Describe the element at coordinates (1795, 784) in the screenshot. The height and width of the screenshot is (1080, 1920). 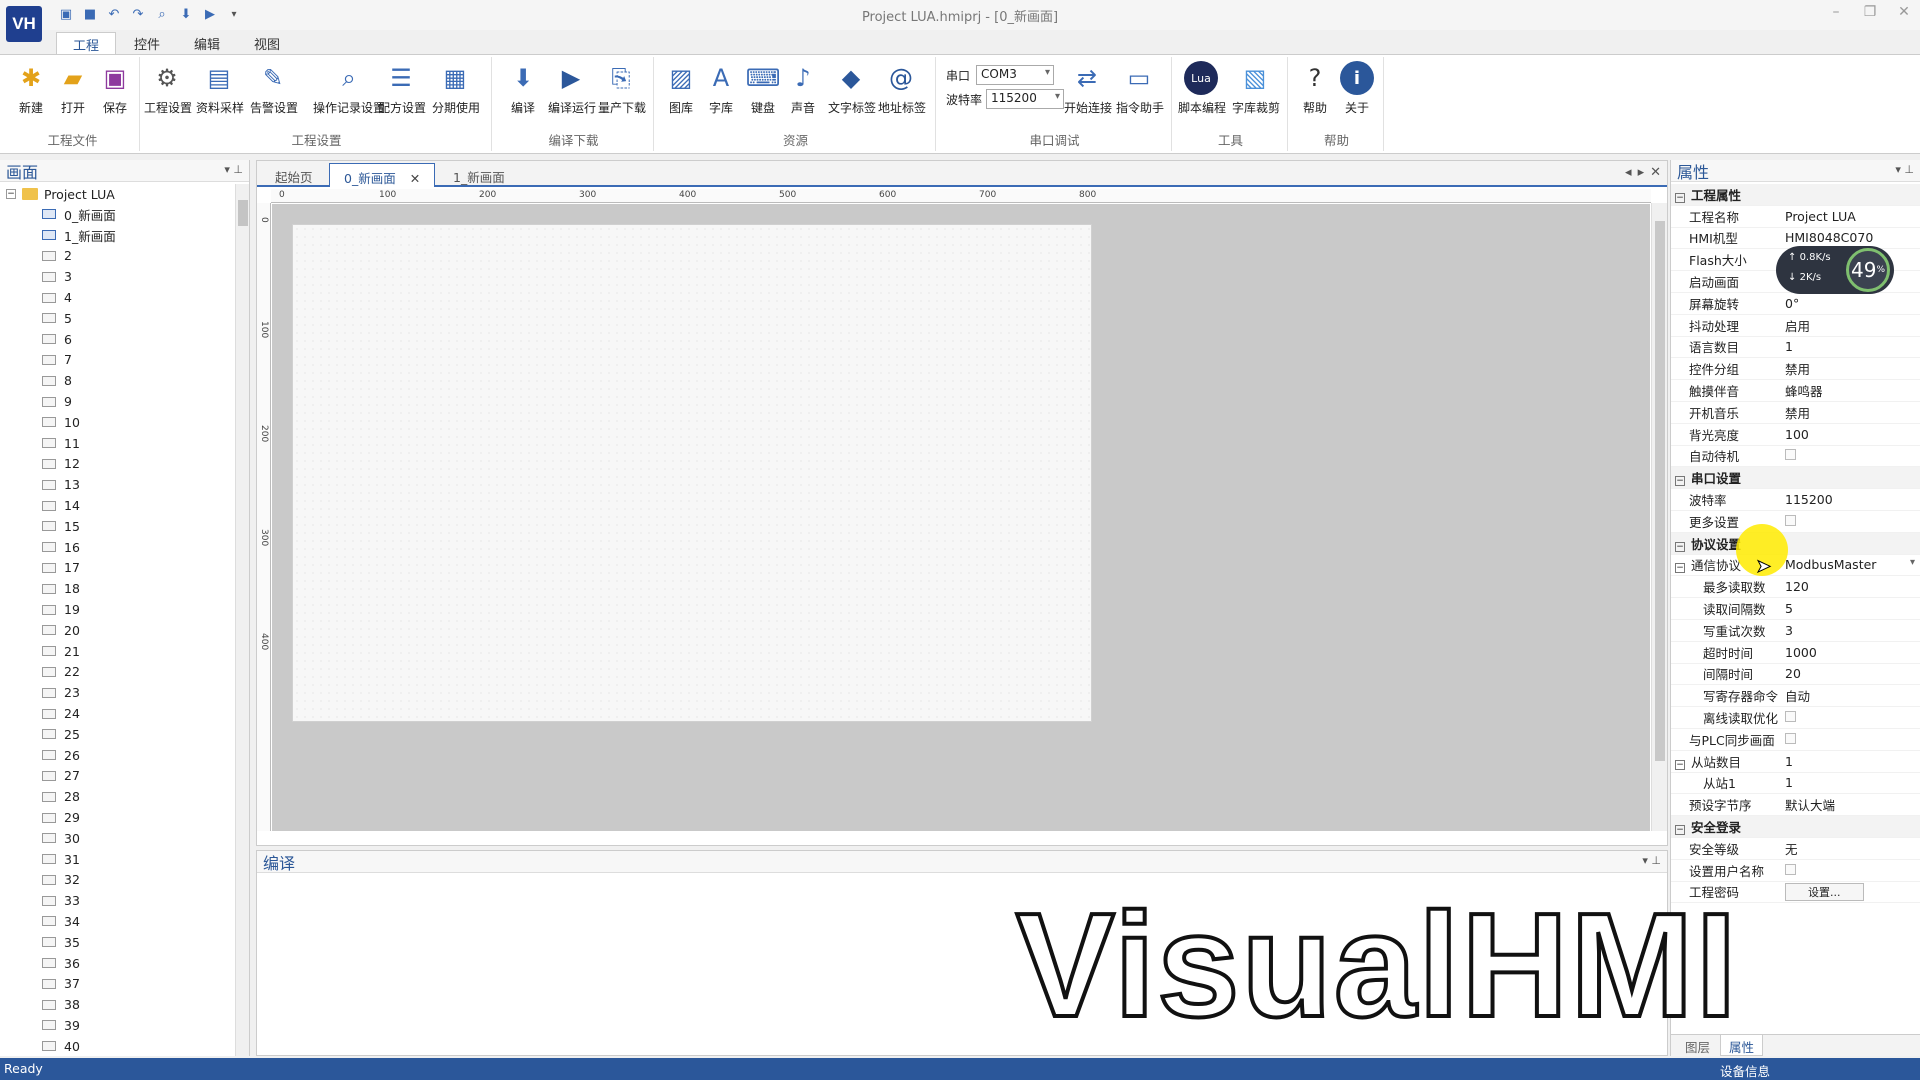
I see `property-row: 从站1 1` at that location.